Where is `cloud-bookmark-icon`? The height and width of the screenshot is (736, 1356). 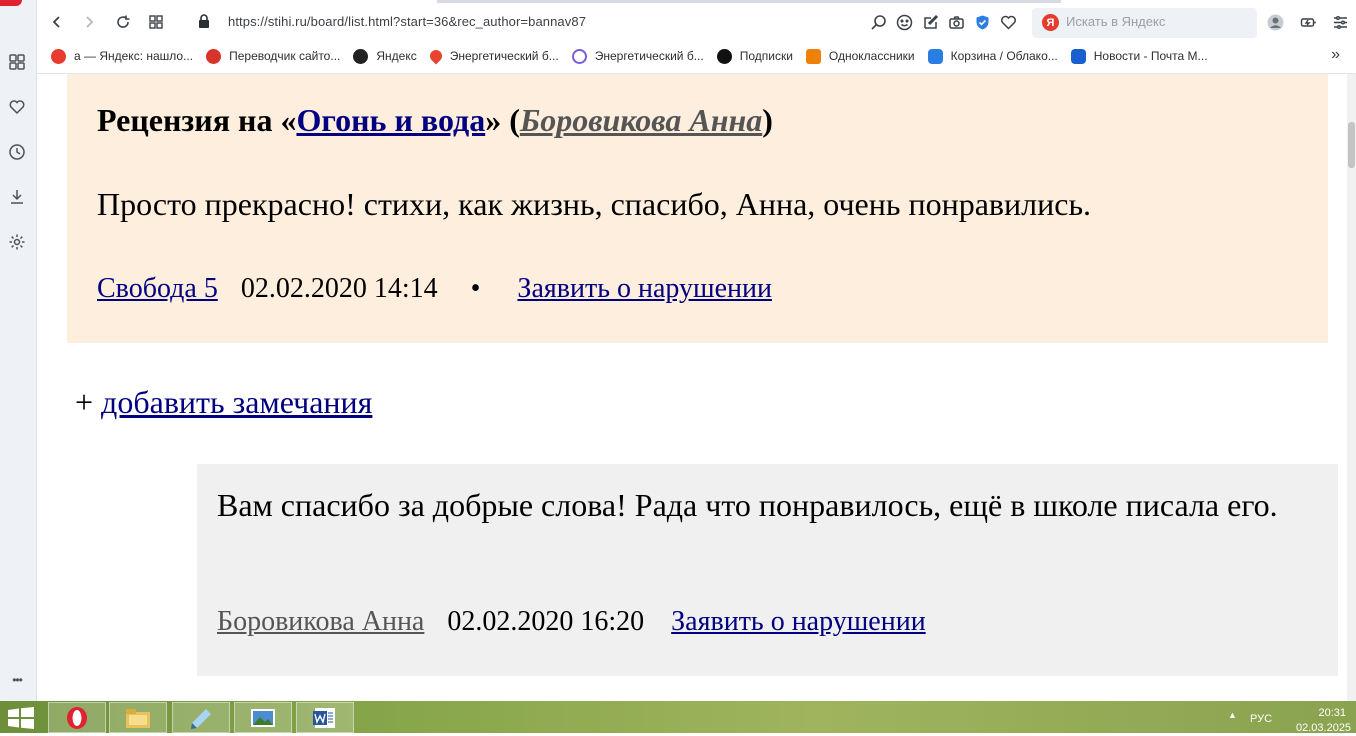
cloud-bookmark-icon is located at coordinates (935, 56).